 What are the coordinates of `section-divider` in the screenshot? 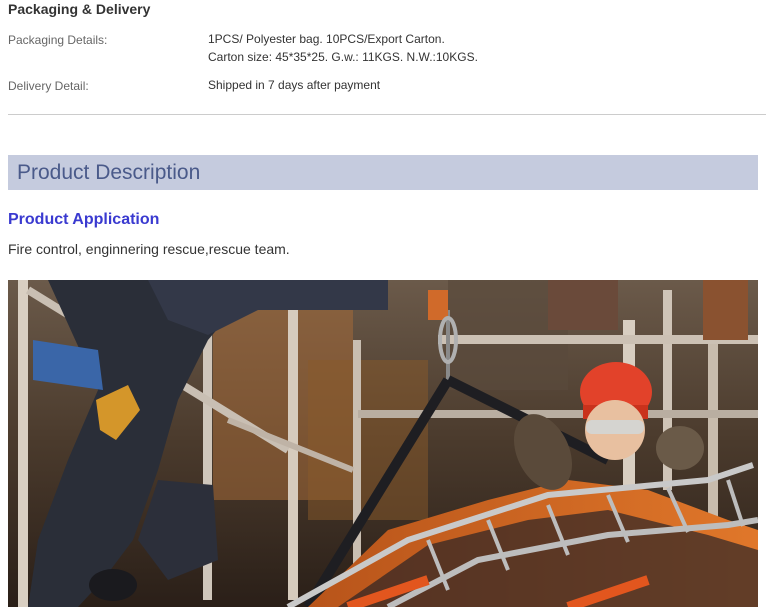 It's located at (387, 114).